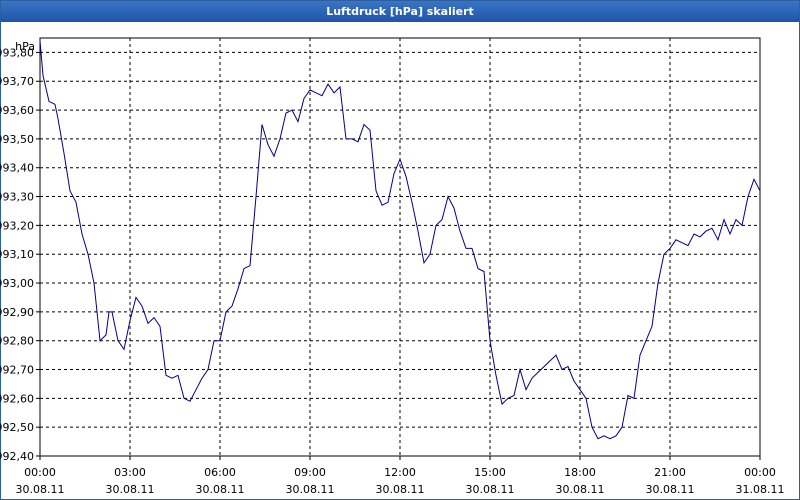 This screenshot has width=800, height=500. What do you see at coordinates (760, 489) in the screenshot?
I see `x-tick-date: 31.08.11` at bounding box center [760, 489].